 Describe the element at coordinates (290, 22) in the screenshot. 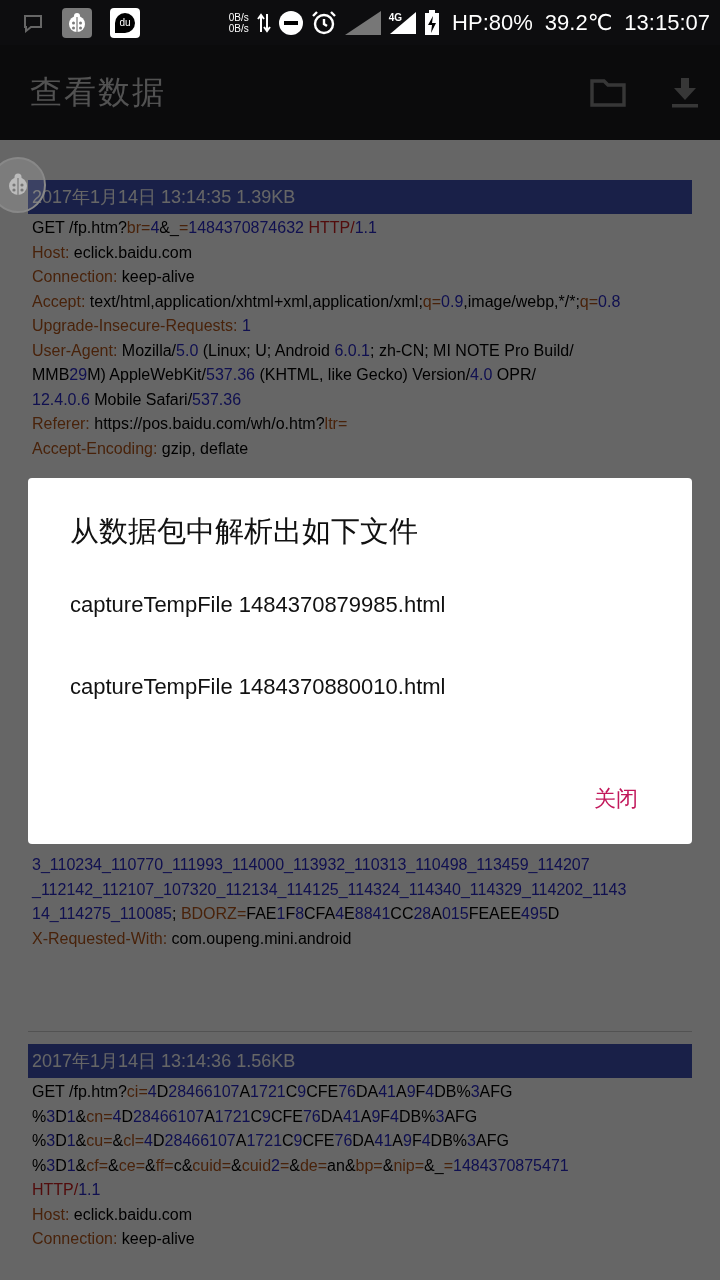

I see `do-not-disturb-icon` at that location.